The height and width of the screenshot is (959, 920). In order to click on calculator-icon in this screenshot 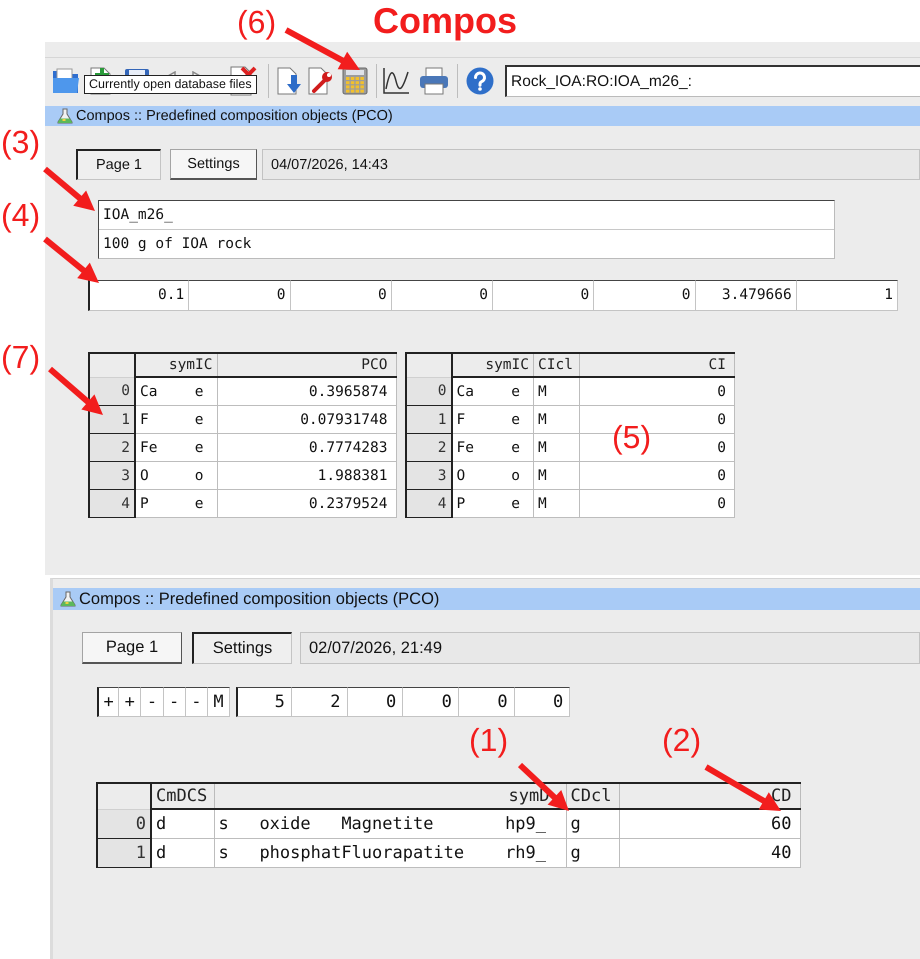, I will do `click(355, 81)`.